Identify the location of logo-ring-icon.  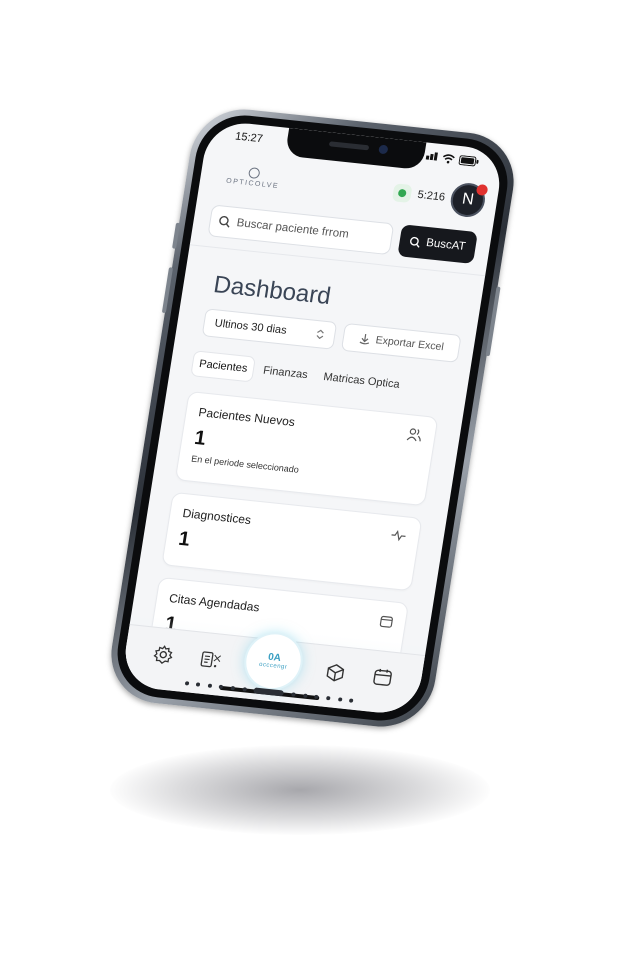
(254, 173).